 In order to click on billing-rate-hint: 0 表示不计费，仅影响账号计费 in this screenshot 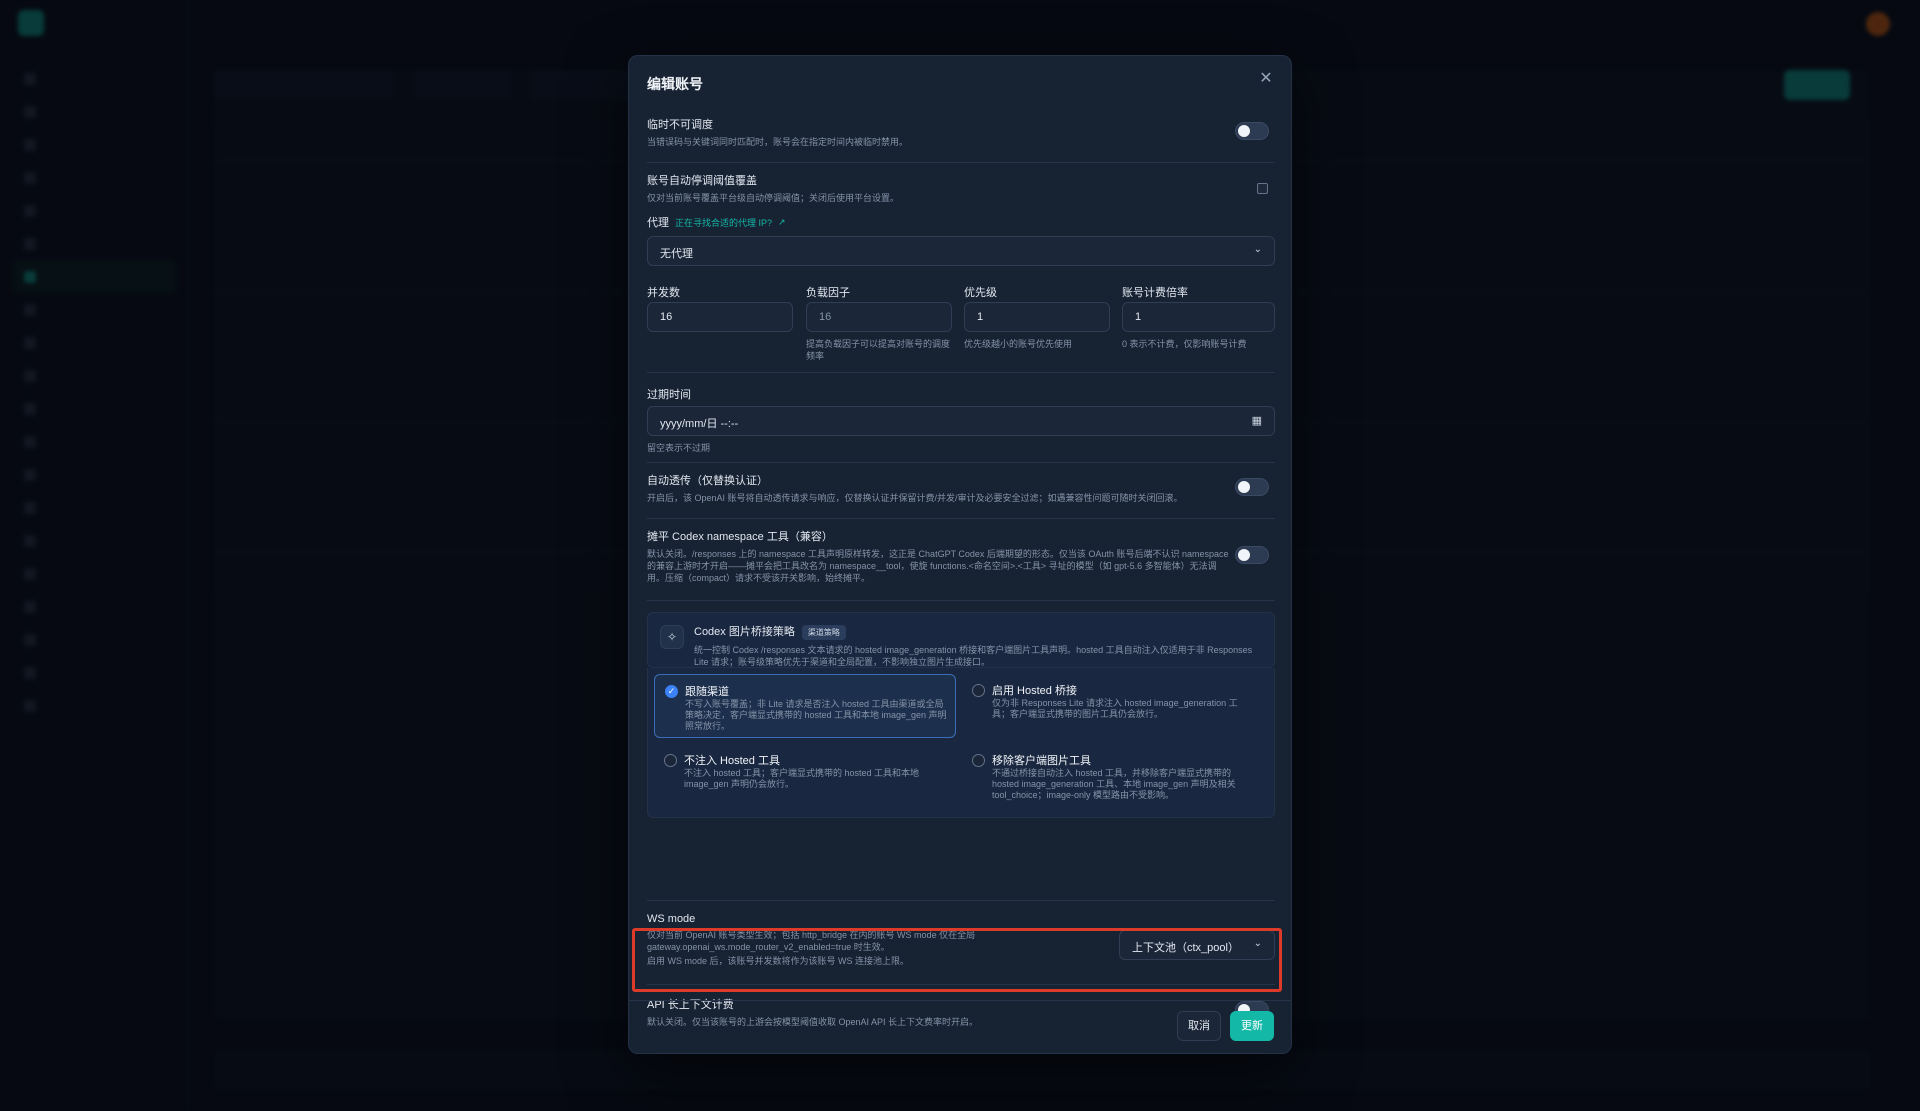, I will do `click(1184, 344)`.